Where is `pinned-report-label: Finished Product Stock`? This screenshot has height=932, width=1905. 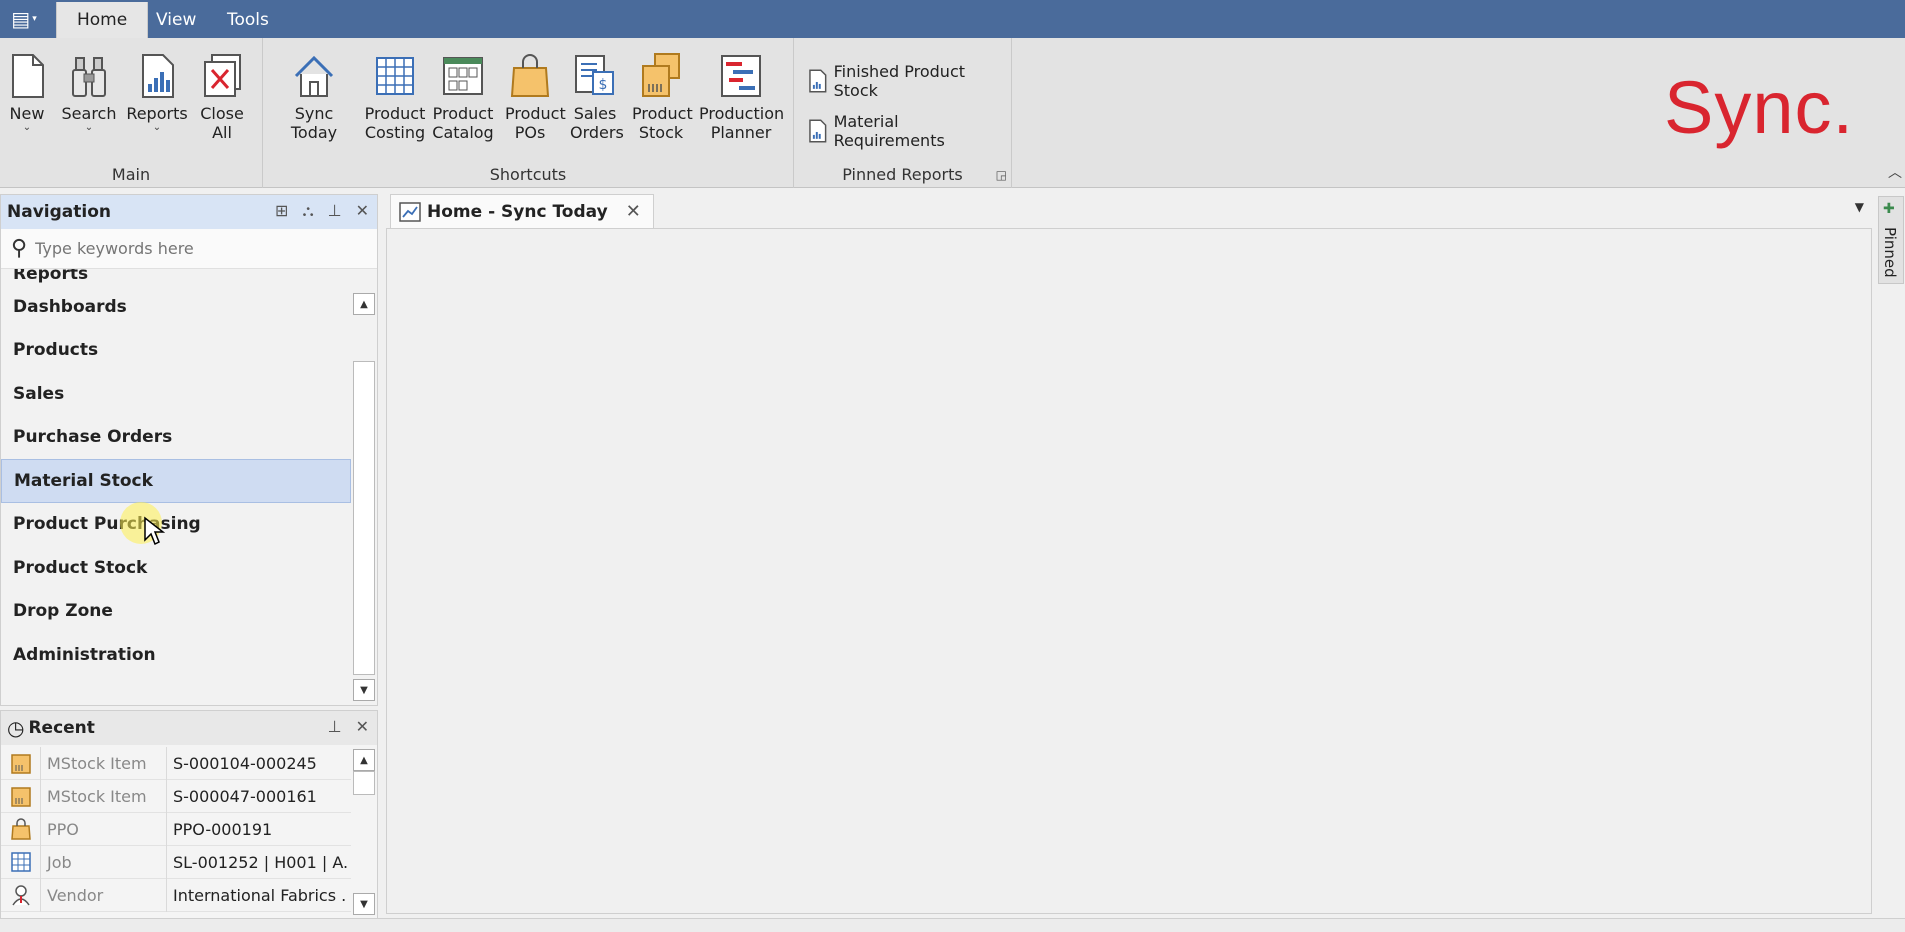 pinned-report-label: Finished Product Stock is located at coordinates (899, 81).